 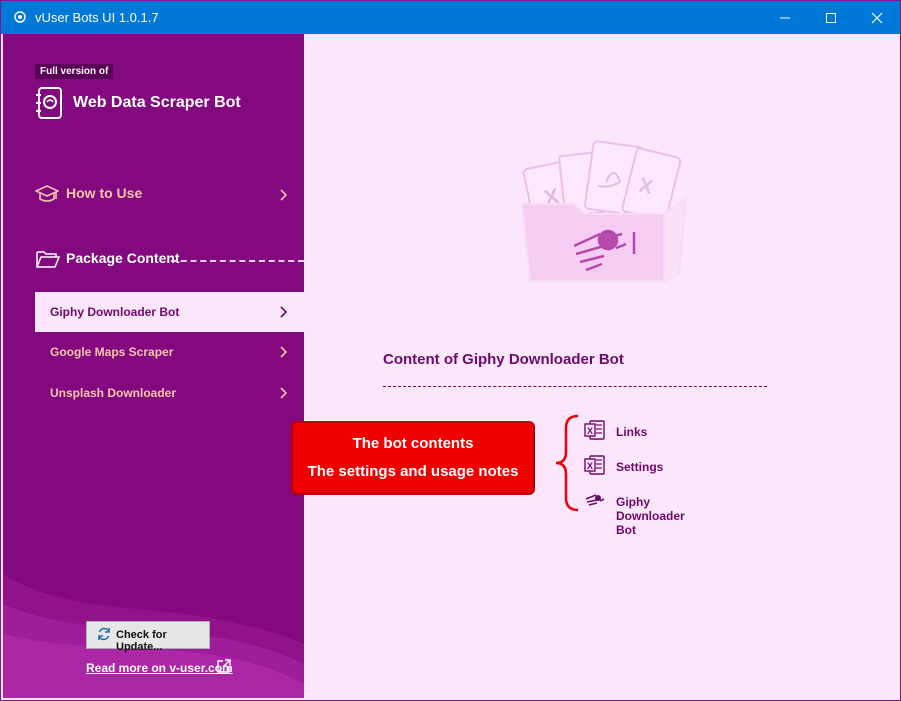 What do you see at coordinates (113, 393) in the screenshot?
I see `bot-item-label: Unsplash Downloader` at bounding box center [113, 393].